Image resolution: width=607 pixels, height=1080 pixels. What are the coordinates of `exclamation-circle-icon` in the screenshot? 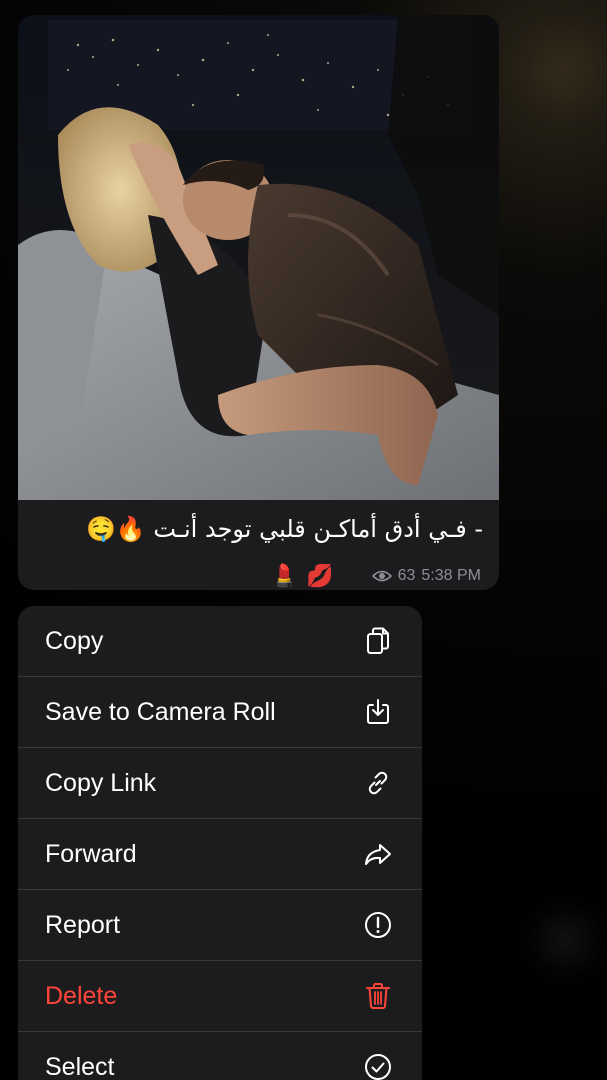 It's located at (378, 925).